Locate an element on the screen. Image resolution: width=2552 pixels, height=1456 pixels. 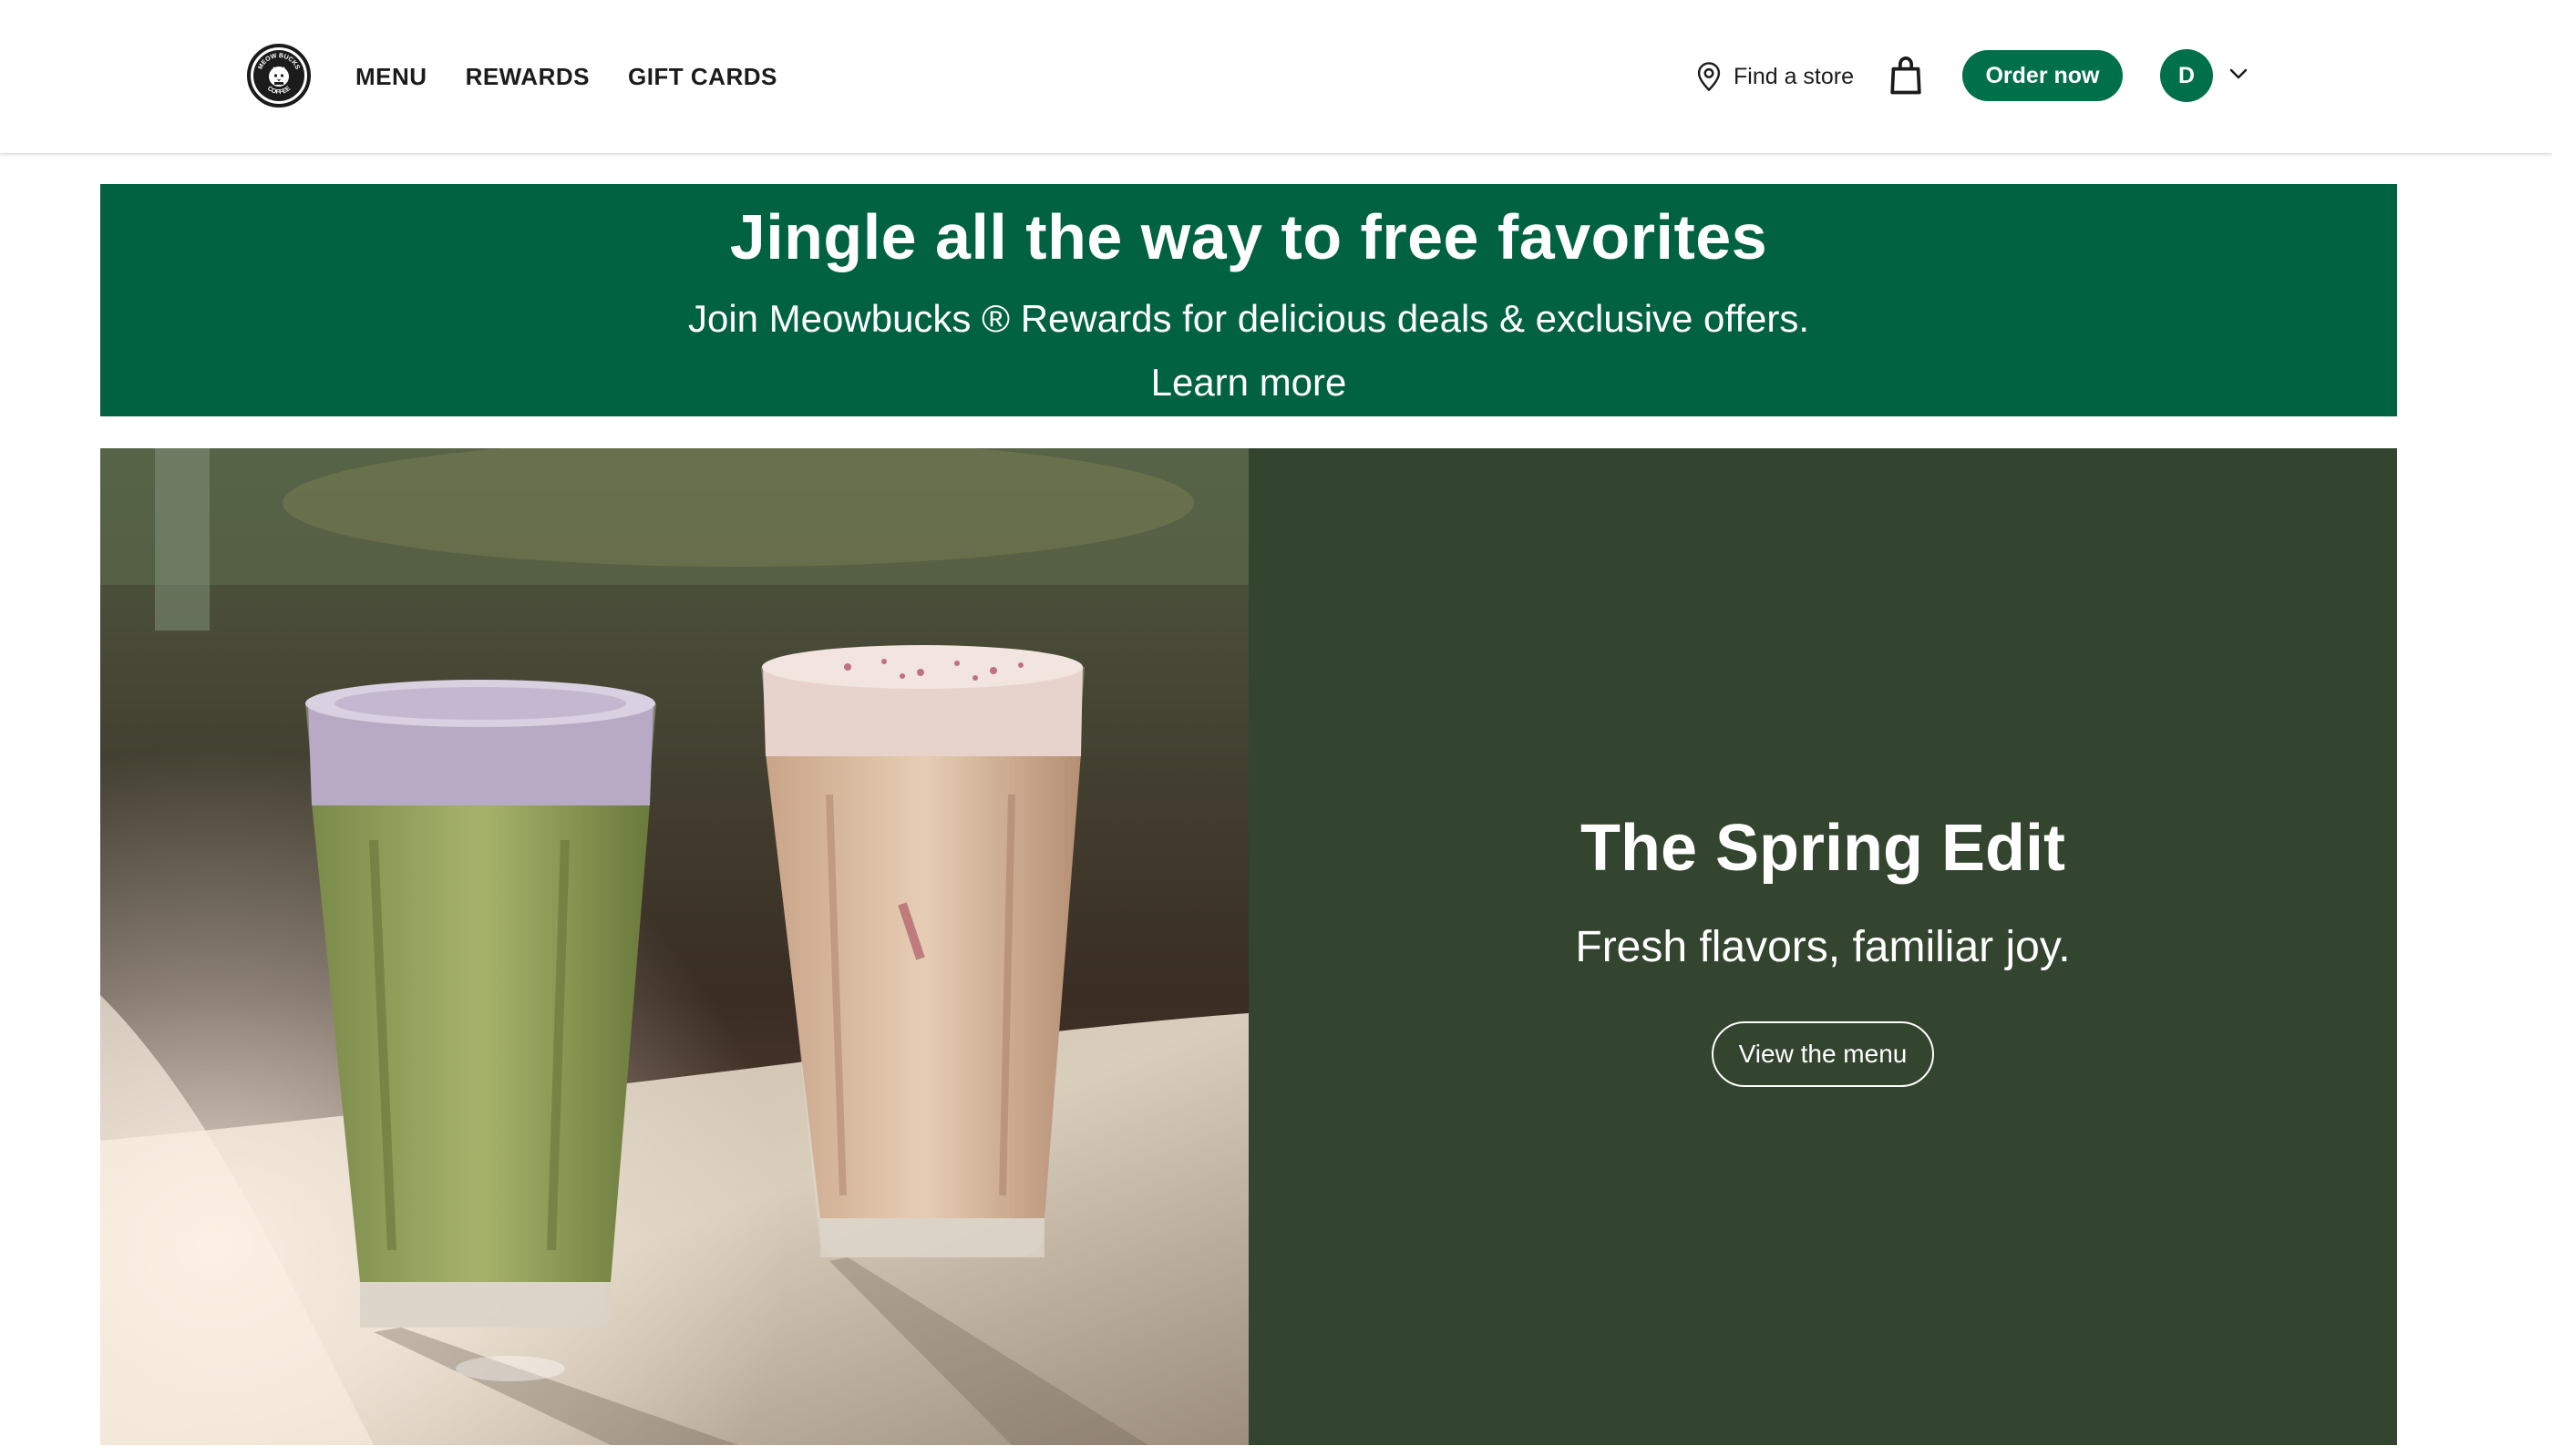
chevron-down-icon is located at coordinates (2238, 74).